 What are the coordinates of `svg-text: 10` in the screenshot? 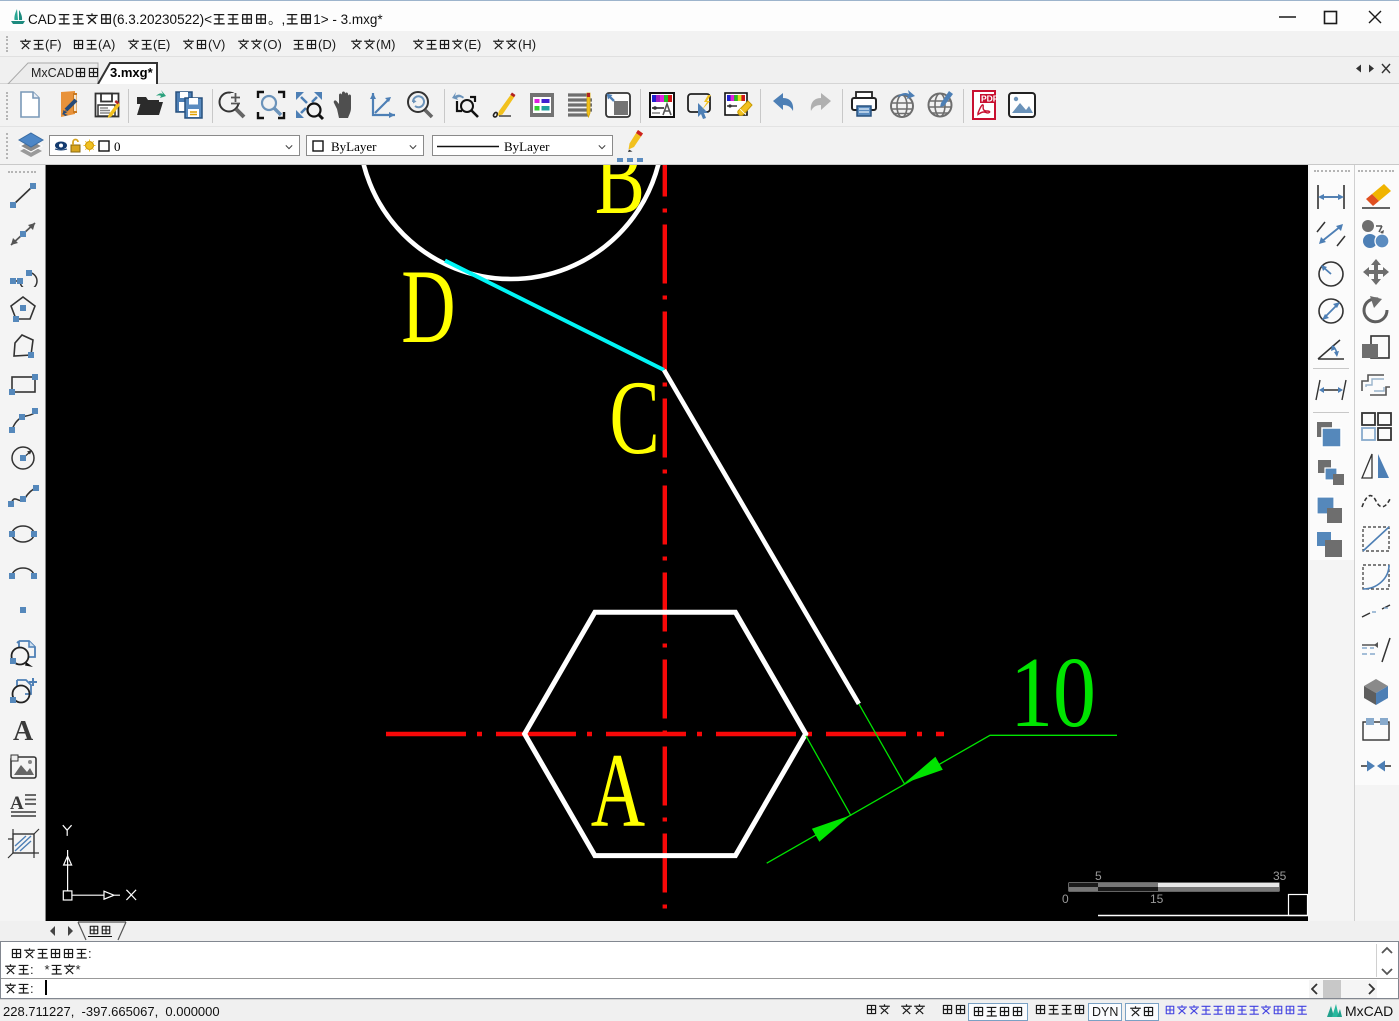 It's located at (1053, 693).